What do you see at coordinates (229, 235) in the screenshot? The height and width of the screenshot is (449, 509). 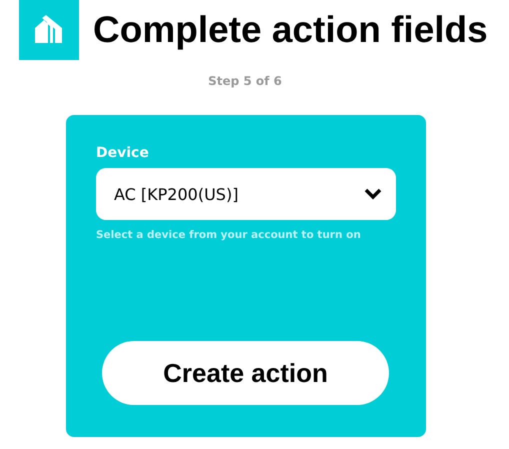 I see `field-hint: Select a device from your account to turn on` at bounding box center [229, 235].